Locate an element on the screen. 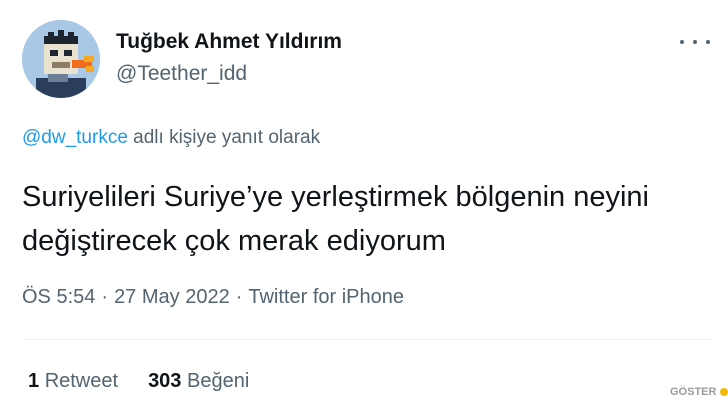  tweet-meta: ÖS 5:54 · 27 May 2022 · Twitter for iPhone is located at coordinates (213, 297).